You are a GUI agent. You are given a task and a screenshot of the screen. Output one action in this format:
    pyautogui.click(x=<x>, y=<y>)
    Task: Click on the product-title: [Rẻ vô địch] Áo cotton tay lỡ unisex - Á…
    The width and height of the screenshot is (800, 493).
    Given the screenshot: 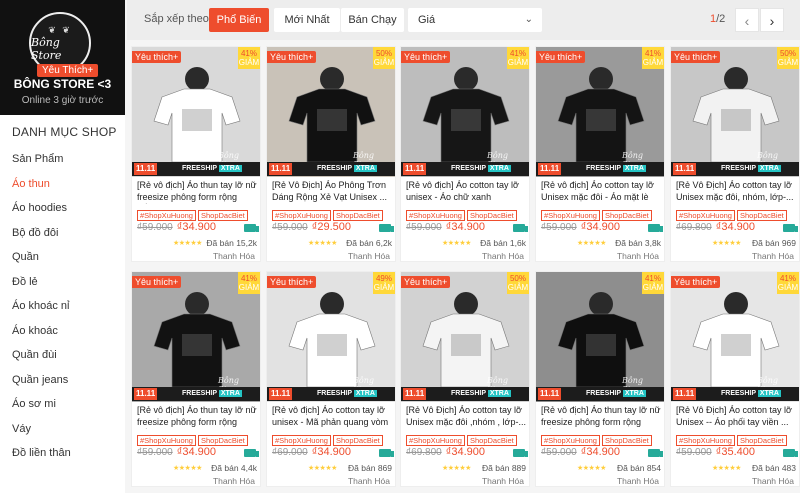 What is the action you would take?
    pyautogui.click(x=466, y=192)
    